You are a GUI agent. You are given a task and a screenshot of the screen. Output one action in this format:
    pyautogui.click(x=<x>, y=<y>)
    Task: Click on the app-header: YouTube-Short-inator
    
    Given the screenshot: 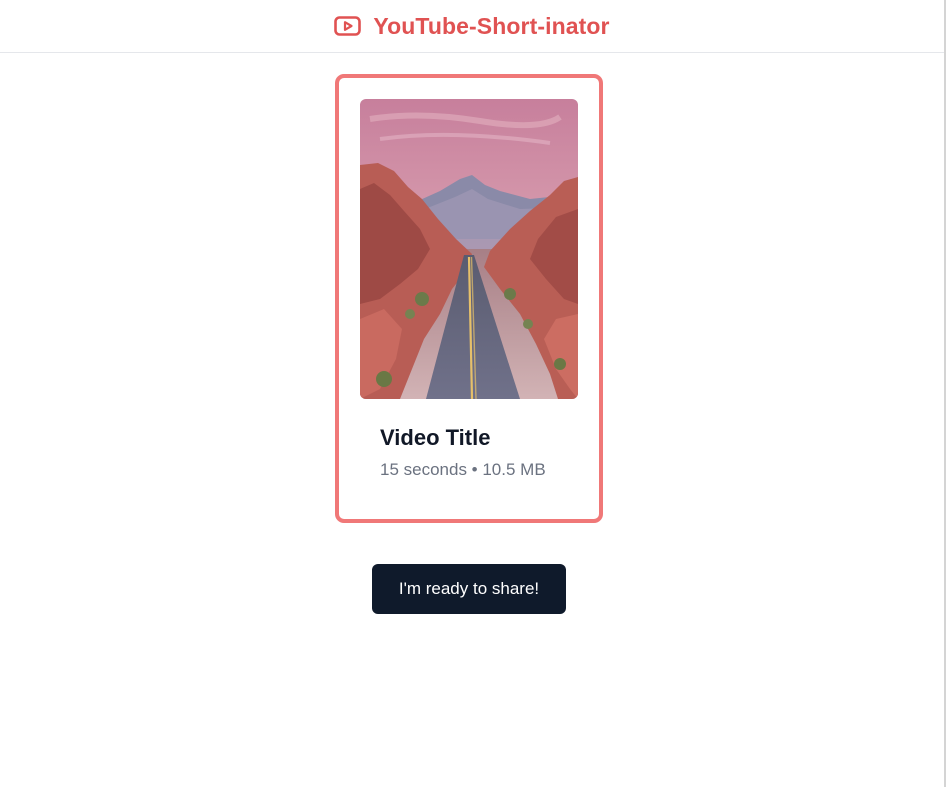 What is the action you would take?
    pyautogui.click(x=472, y=26)
    